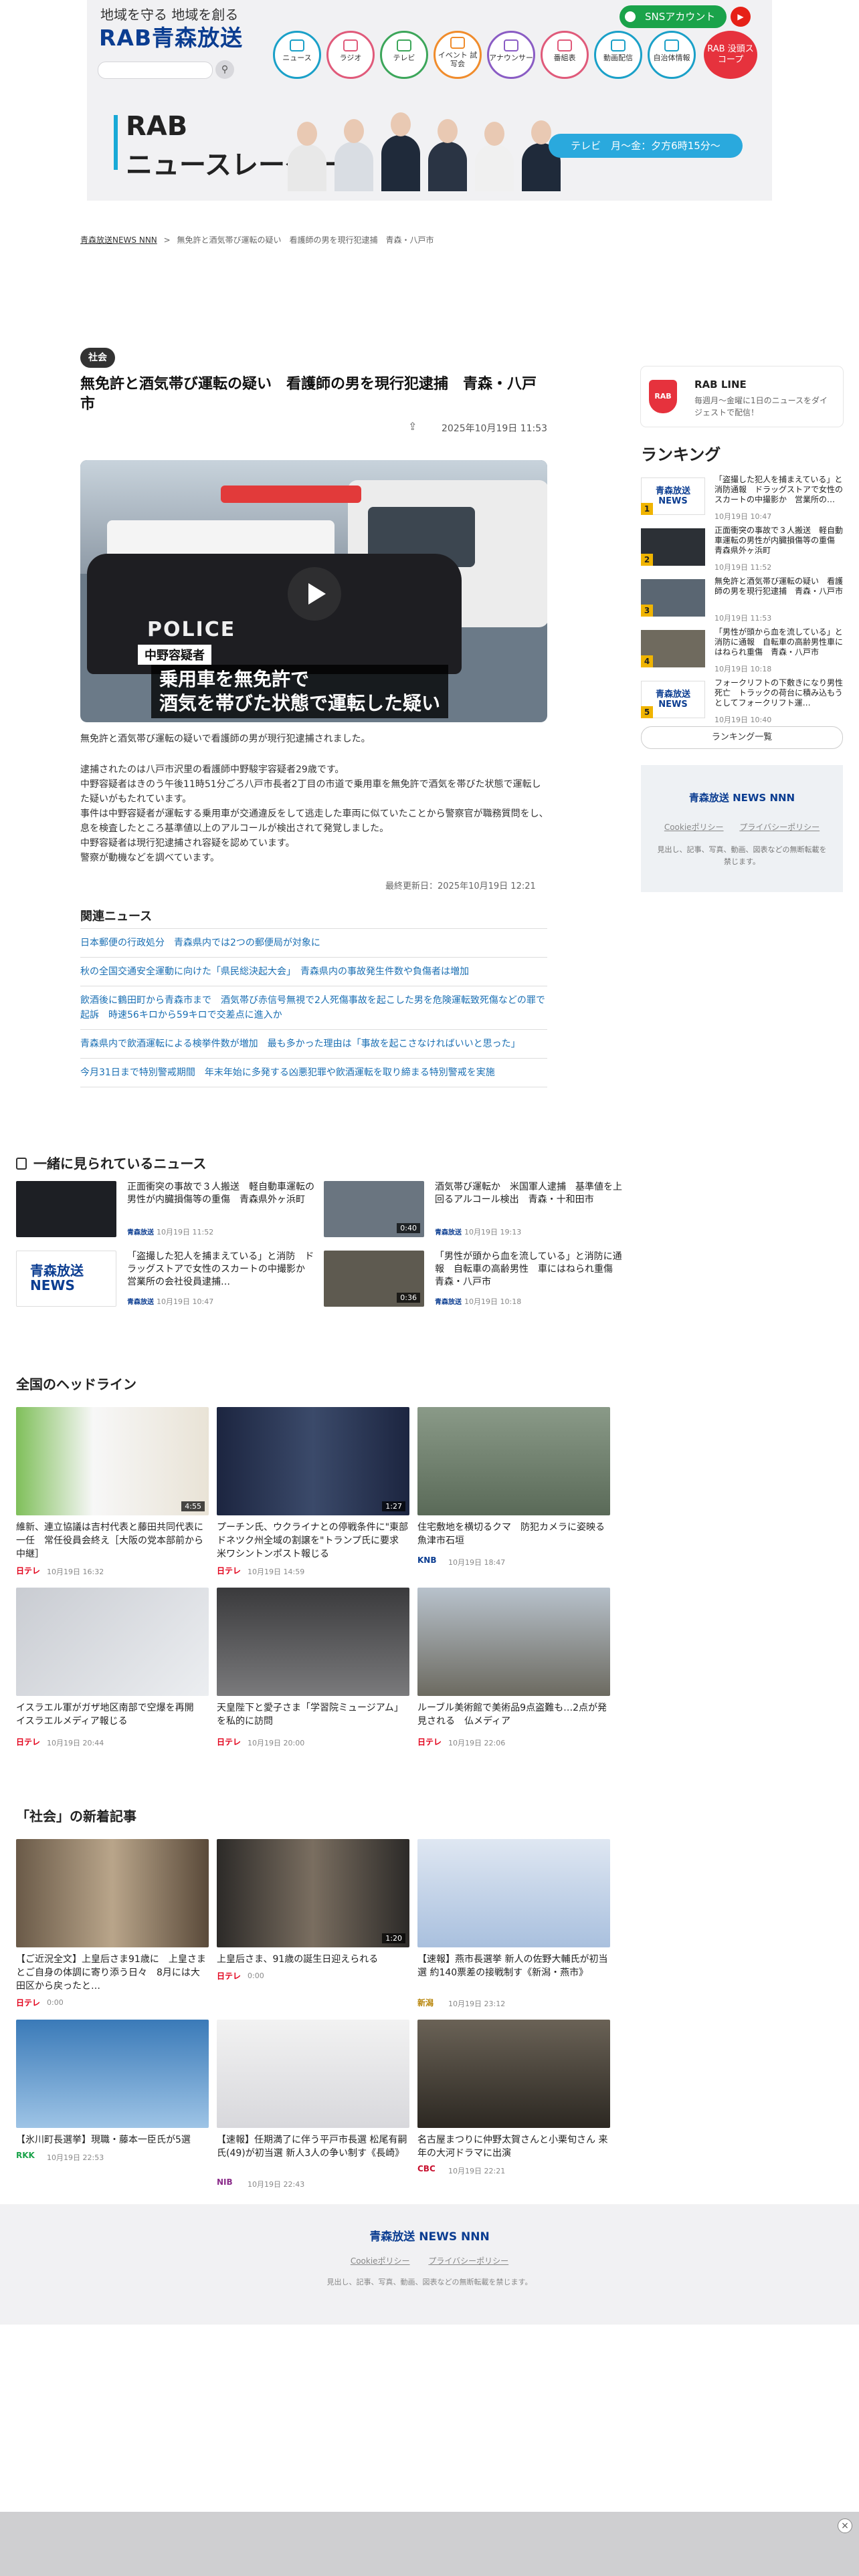 The width and height of the screenshot is (859, 2576). I want to click on news-radar-banner: RAB ニュースレーダー テレビ 月～金：夕方6時15分～, so click(435, 150).